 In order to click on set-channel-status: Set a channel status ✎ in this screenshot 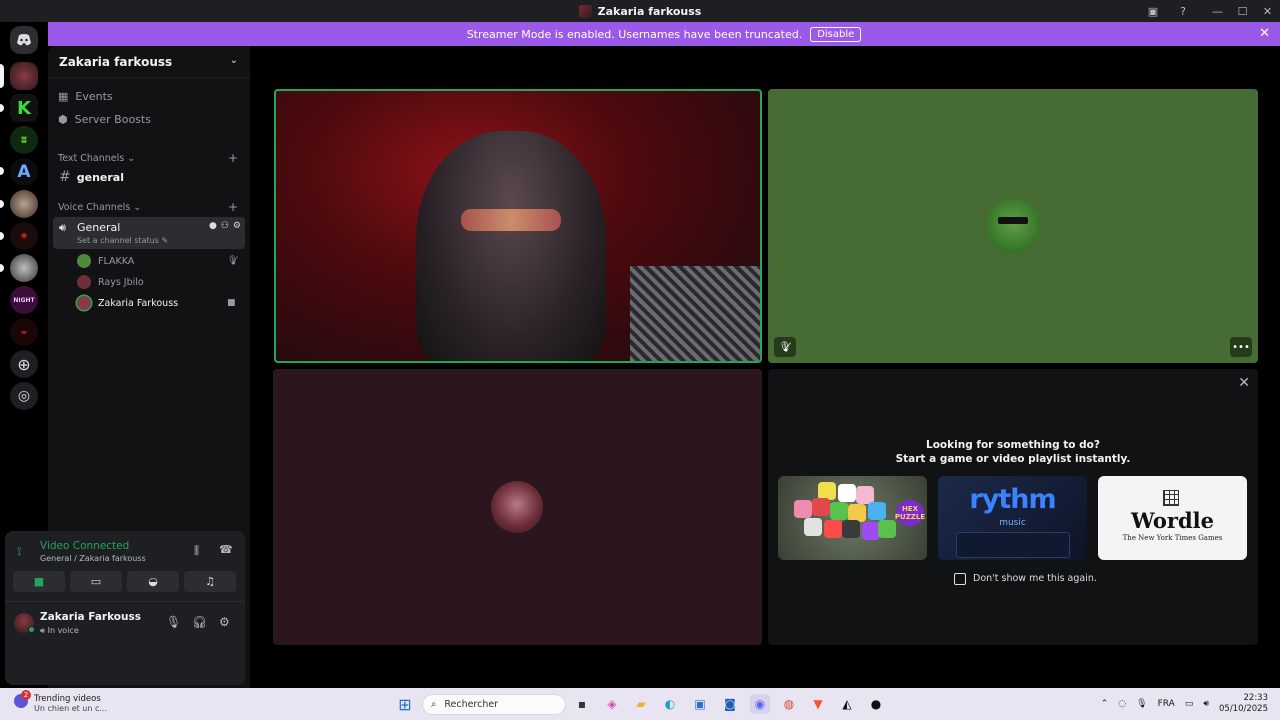, I will do `click(122, 240)`.